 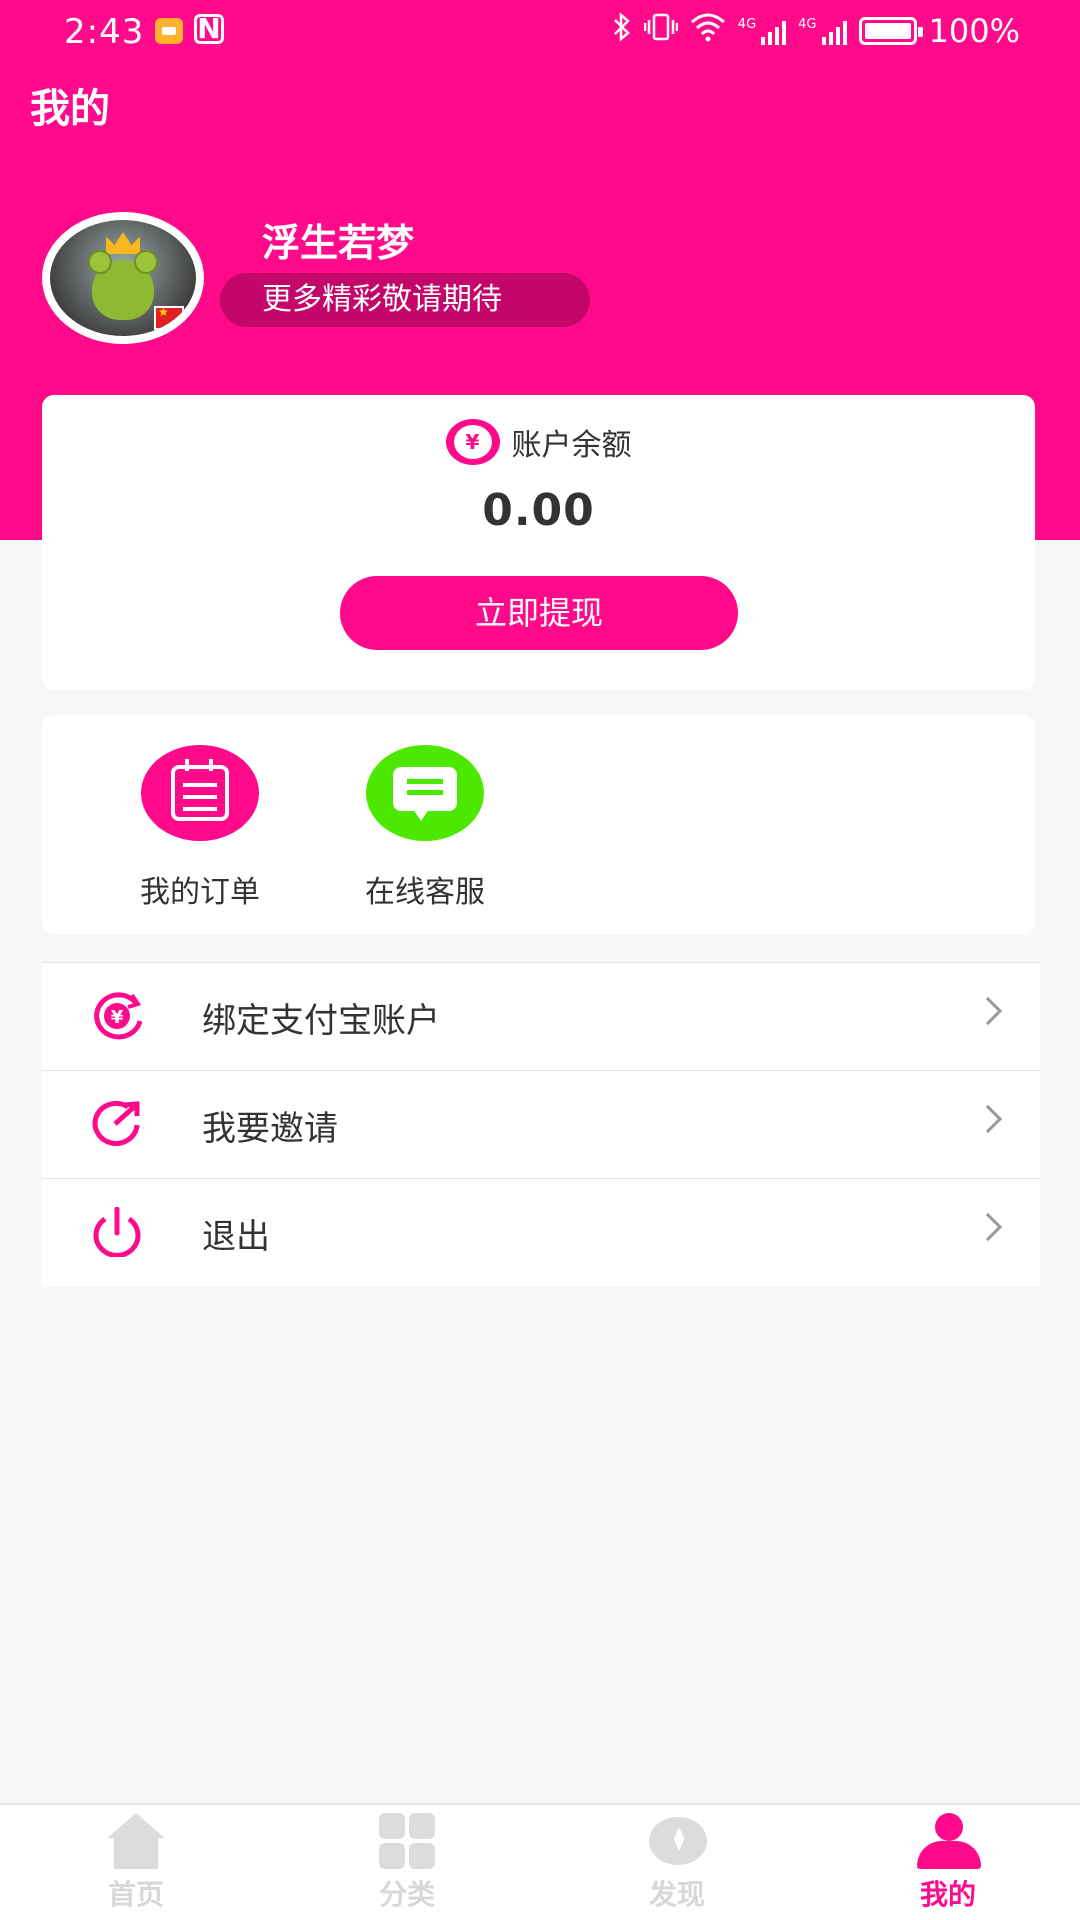 I want to click on withdraw-button: 立即提现, so click(x=539, y=613).